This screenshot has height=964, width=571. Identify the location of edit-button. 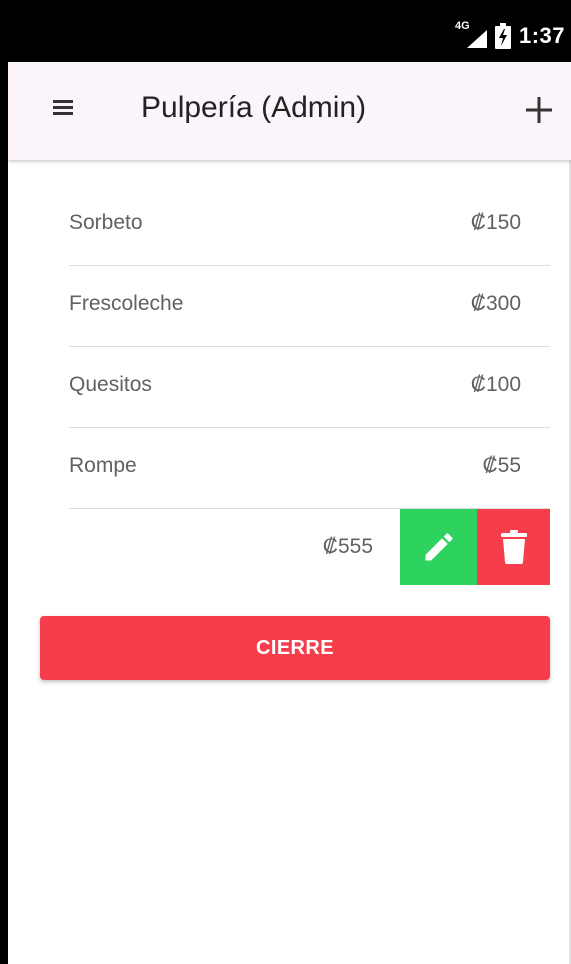
(438, 547).